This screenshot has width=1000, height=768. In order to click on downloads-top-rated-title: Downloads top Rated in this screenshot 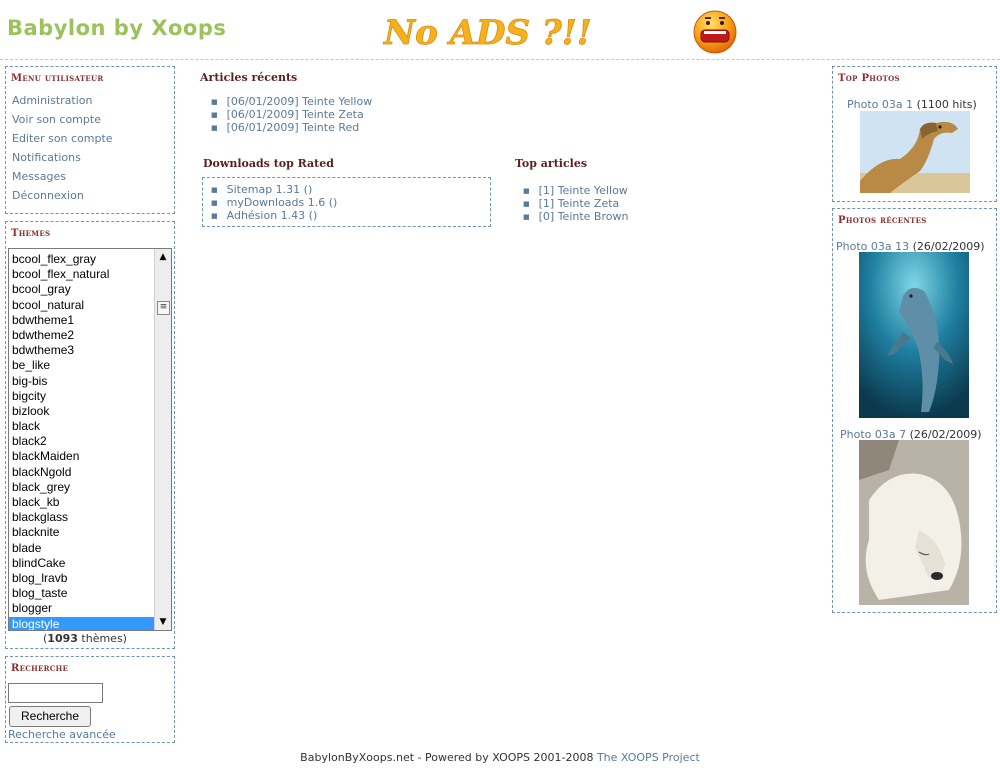, I will do `click(268, 163)`.